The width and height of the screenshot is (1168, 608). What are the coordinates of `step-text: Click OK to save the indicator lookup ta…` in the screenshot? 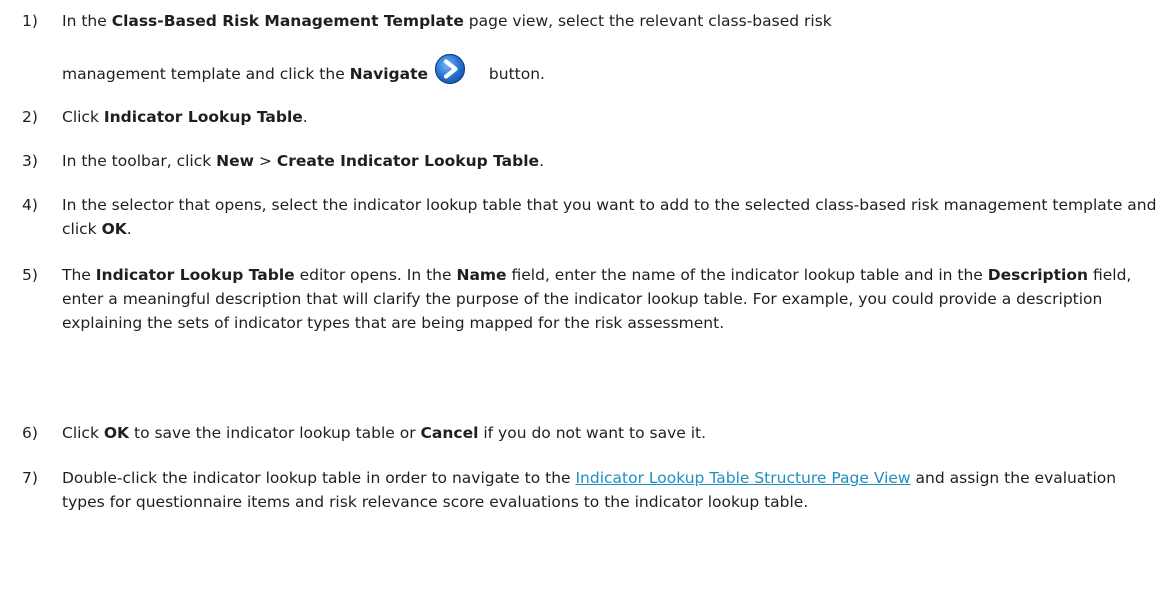 It's located at (384, 433).